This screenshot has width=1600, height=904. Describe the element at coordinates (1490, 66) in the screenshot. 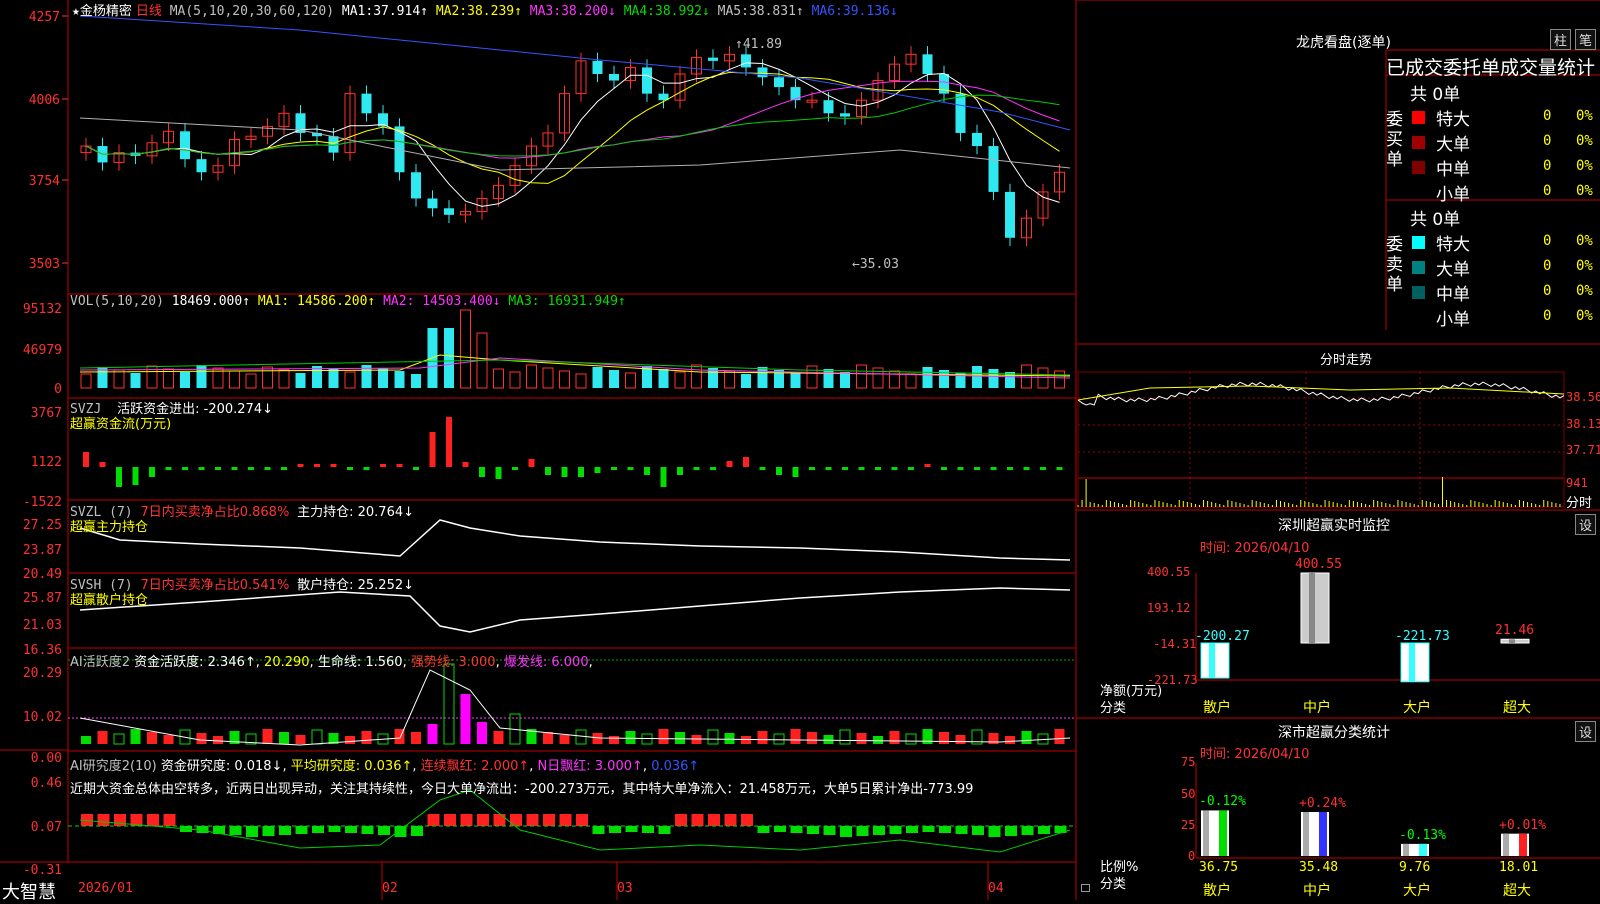

I see `lhb-tabs: 已成交委托单成交量统计` at that location.